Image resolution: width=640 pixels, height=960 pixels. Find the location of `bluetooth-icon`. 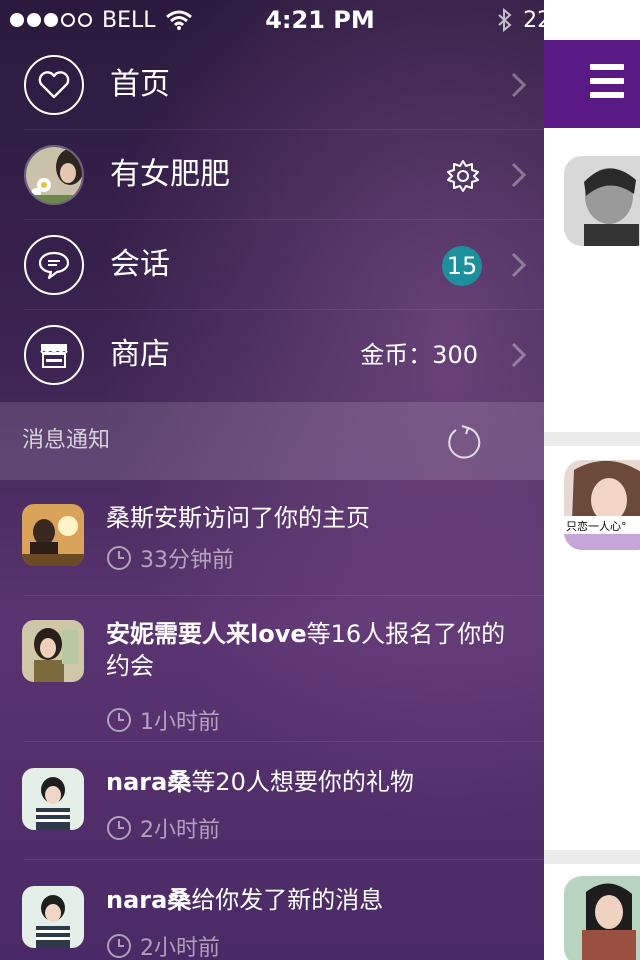

bluetooth-icon is located at coordinates (505, 20).